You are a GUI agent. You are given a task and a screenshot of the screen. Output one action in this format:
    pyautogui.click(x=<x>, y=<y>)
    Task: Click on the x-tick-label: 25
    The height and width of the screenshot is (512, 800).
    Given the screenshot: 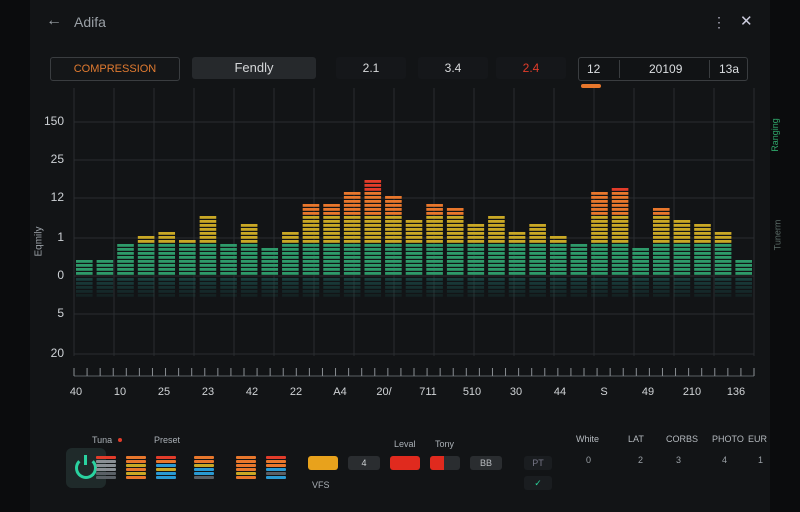 What is the action you would take?
    pyautogui.click(x=164, y=392)
    